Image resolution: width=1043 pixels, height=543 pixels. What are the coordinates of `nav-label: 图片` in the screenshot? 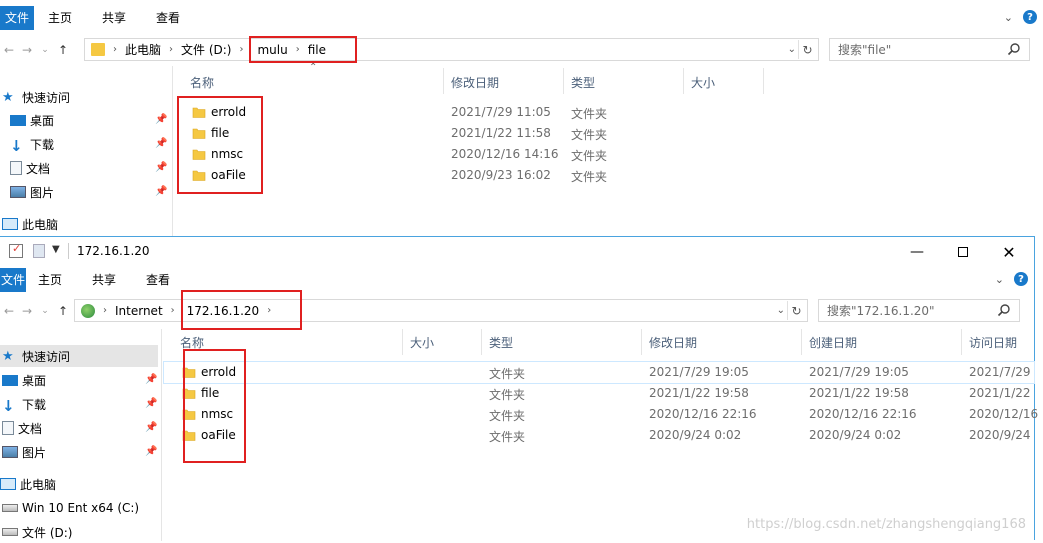 It's located at (34, 452).